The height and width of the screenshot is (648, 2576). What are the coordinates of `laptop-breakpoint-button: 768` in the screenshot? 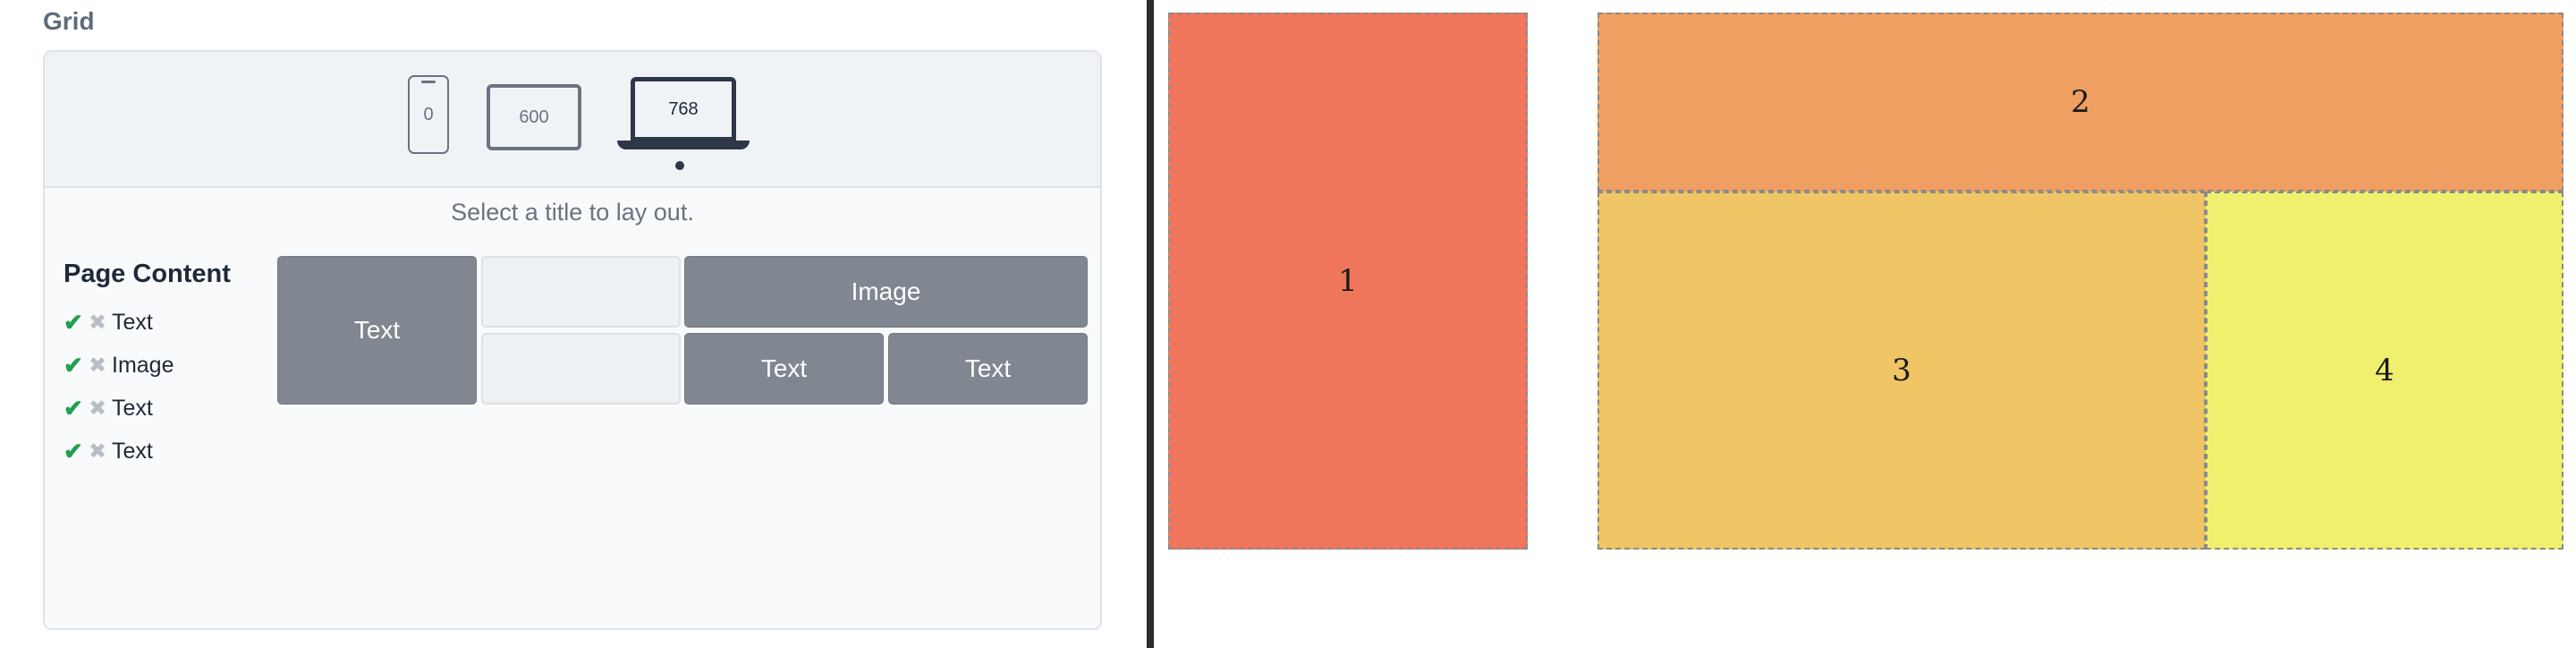 It's located at (683, 109).